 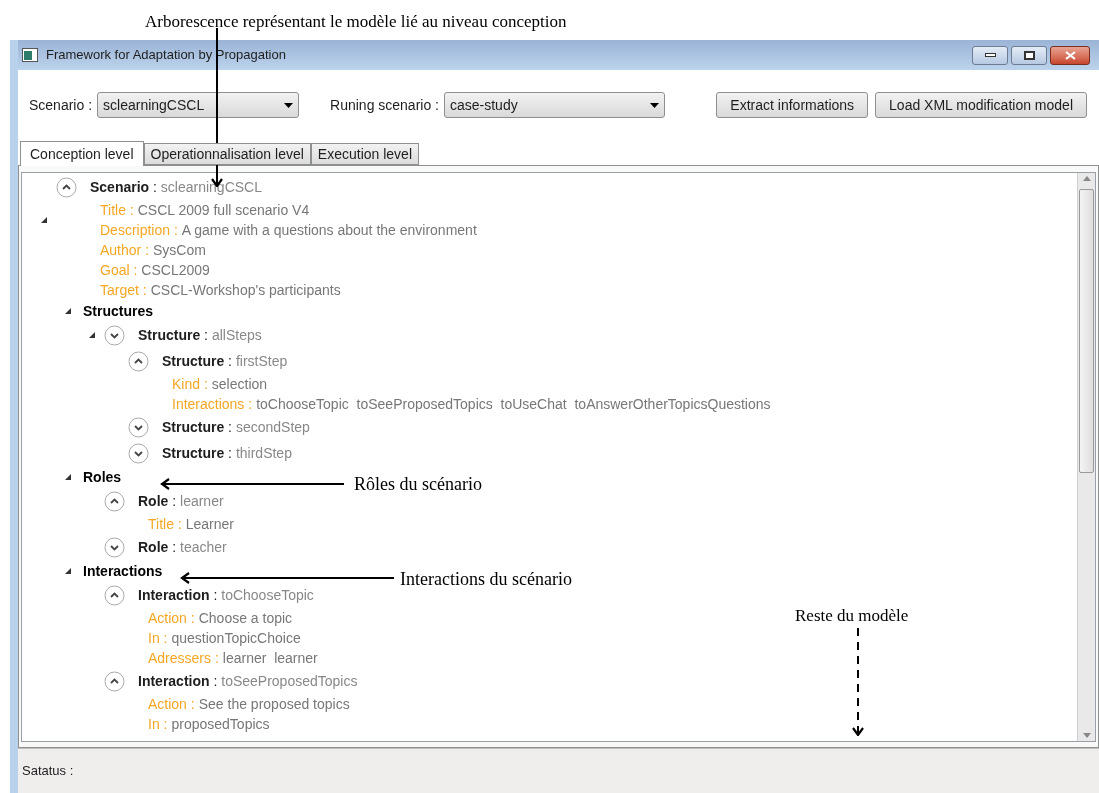 I want to click on tab: Operationnalisation level, so click(x=227, y=154).